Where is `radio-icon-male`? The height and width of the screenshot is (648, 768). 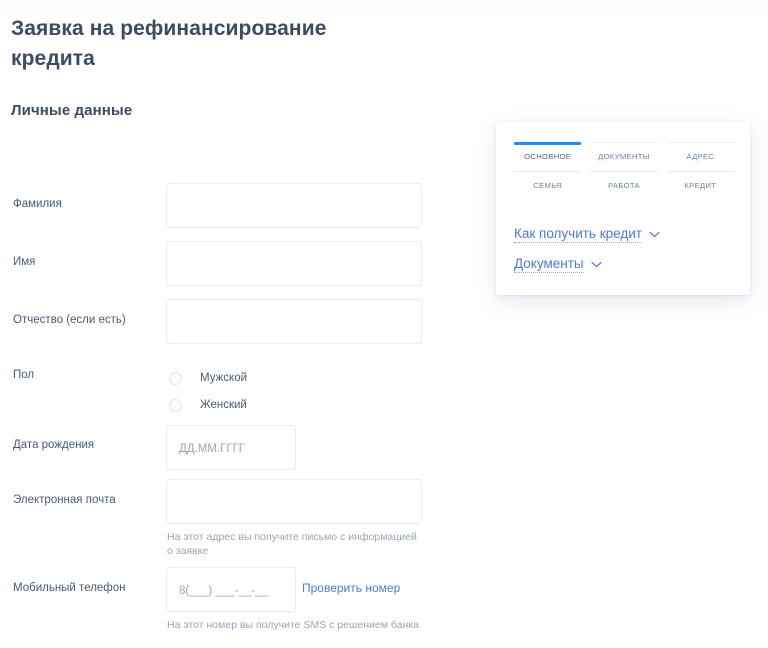
radio-icon-male is located at coordinates (175, 378).